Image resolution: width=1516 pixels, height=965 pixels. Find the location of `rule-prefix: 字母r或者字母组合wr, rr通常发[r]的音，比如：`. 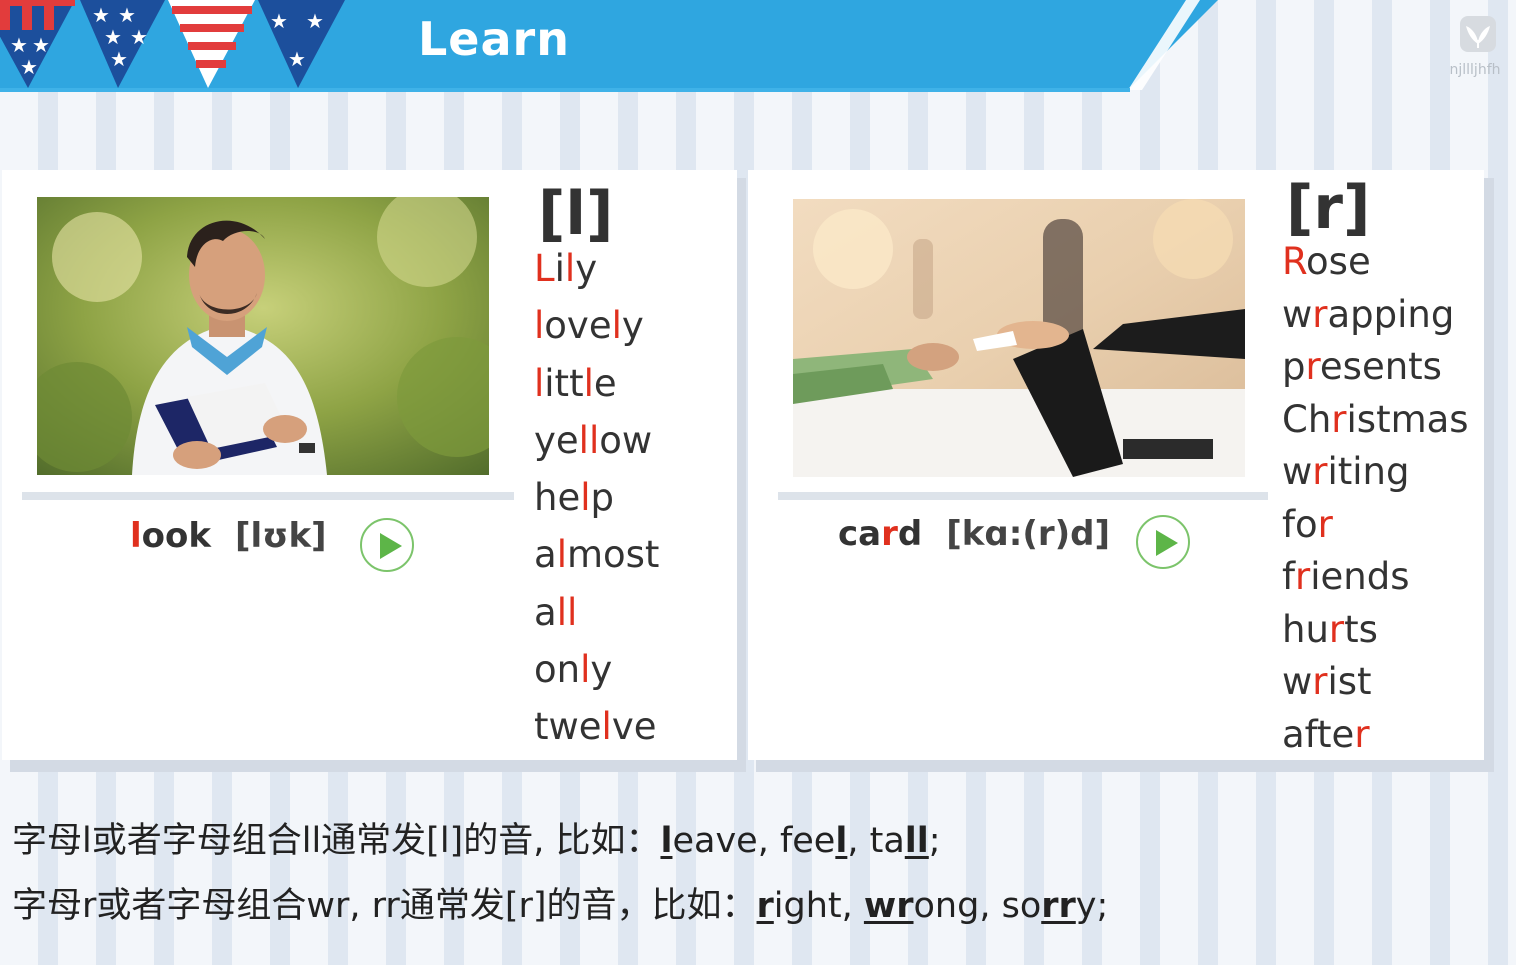

rule-prefix: 字母r或者字母组合wr, rr通常发[r]的音，比如： is located at coordinates (384, 906).